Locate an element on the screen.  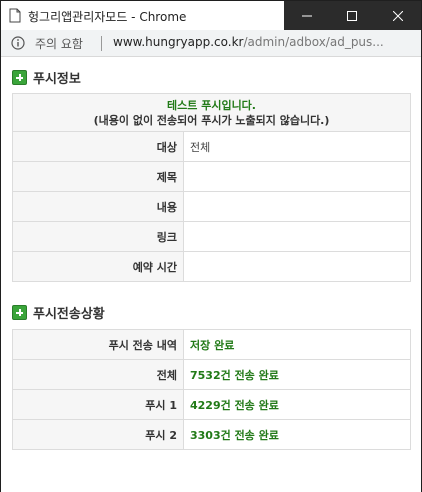
row-value: 7532건 전송 완료 is located at coordinates (297, 374).